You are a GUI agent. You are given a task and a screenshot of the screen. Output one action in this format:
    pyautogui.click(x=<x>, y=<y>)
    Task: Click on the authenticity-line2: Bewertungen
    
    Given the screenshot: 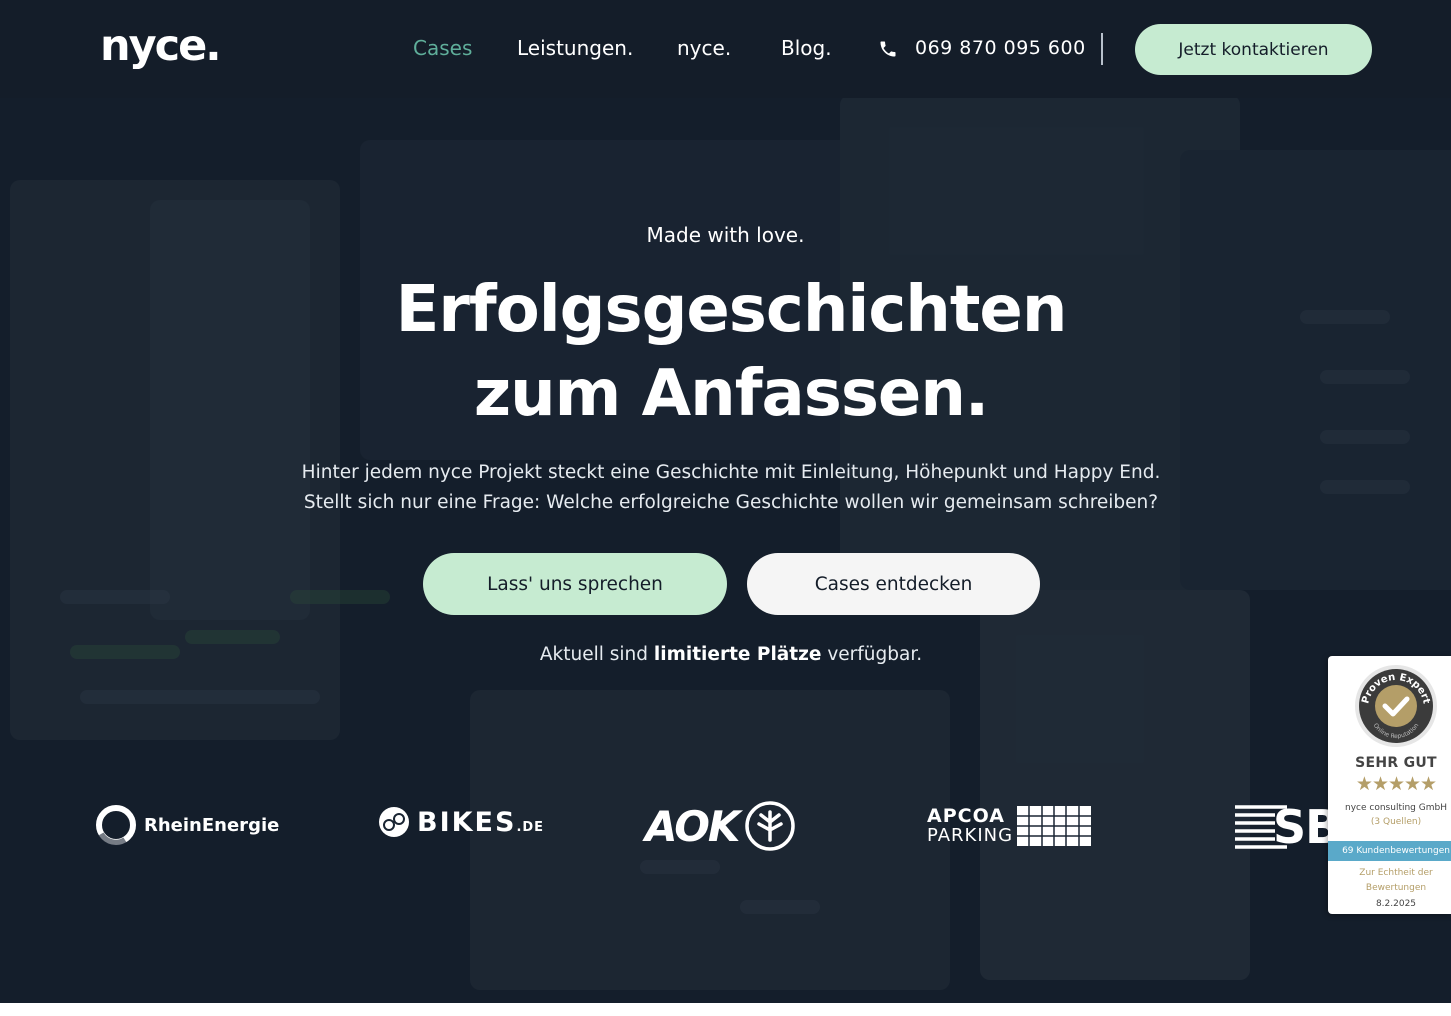 What is the action you would take?
    pyautogui.click(x=1396, y=888)
    